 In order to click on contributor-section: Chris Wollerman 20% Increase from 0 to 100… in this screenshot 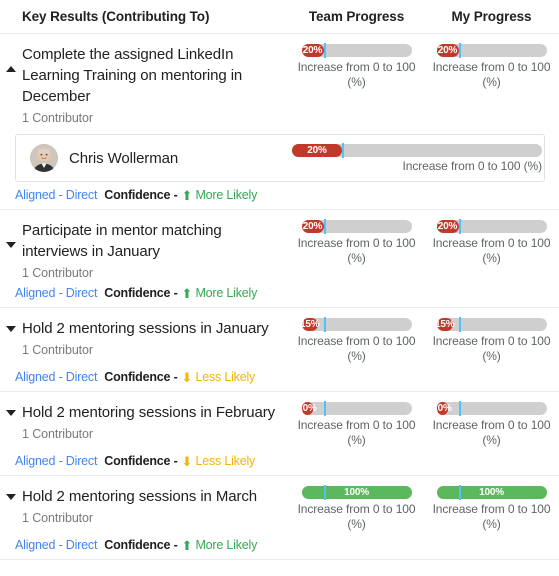, I will do `click(279, 153)`.